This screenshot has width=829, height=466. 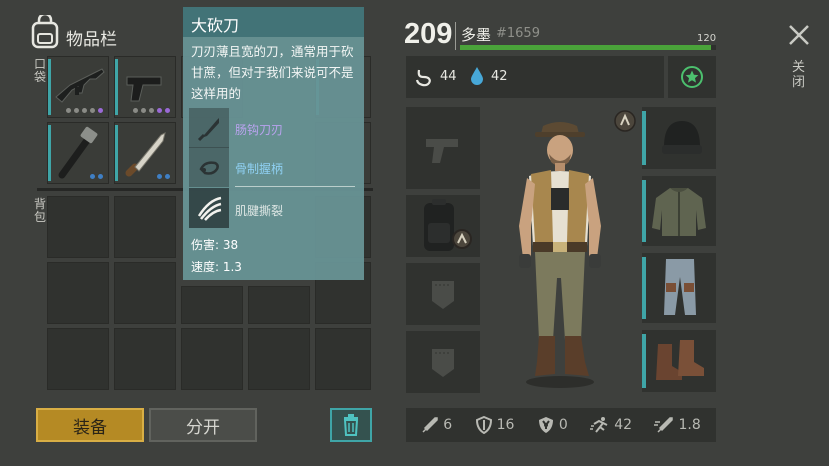 I want to click on radiation-shield-icon, so click(x=545, y=425).